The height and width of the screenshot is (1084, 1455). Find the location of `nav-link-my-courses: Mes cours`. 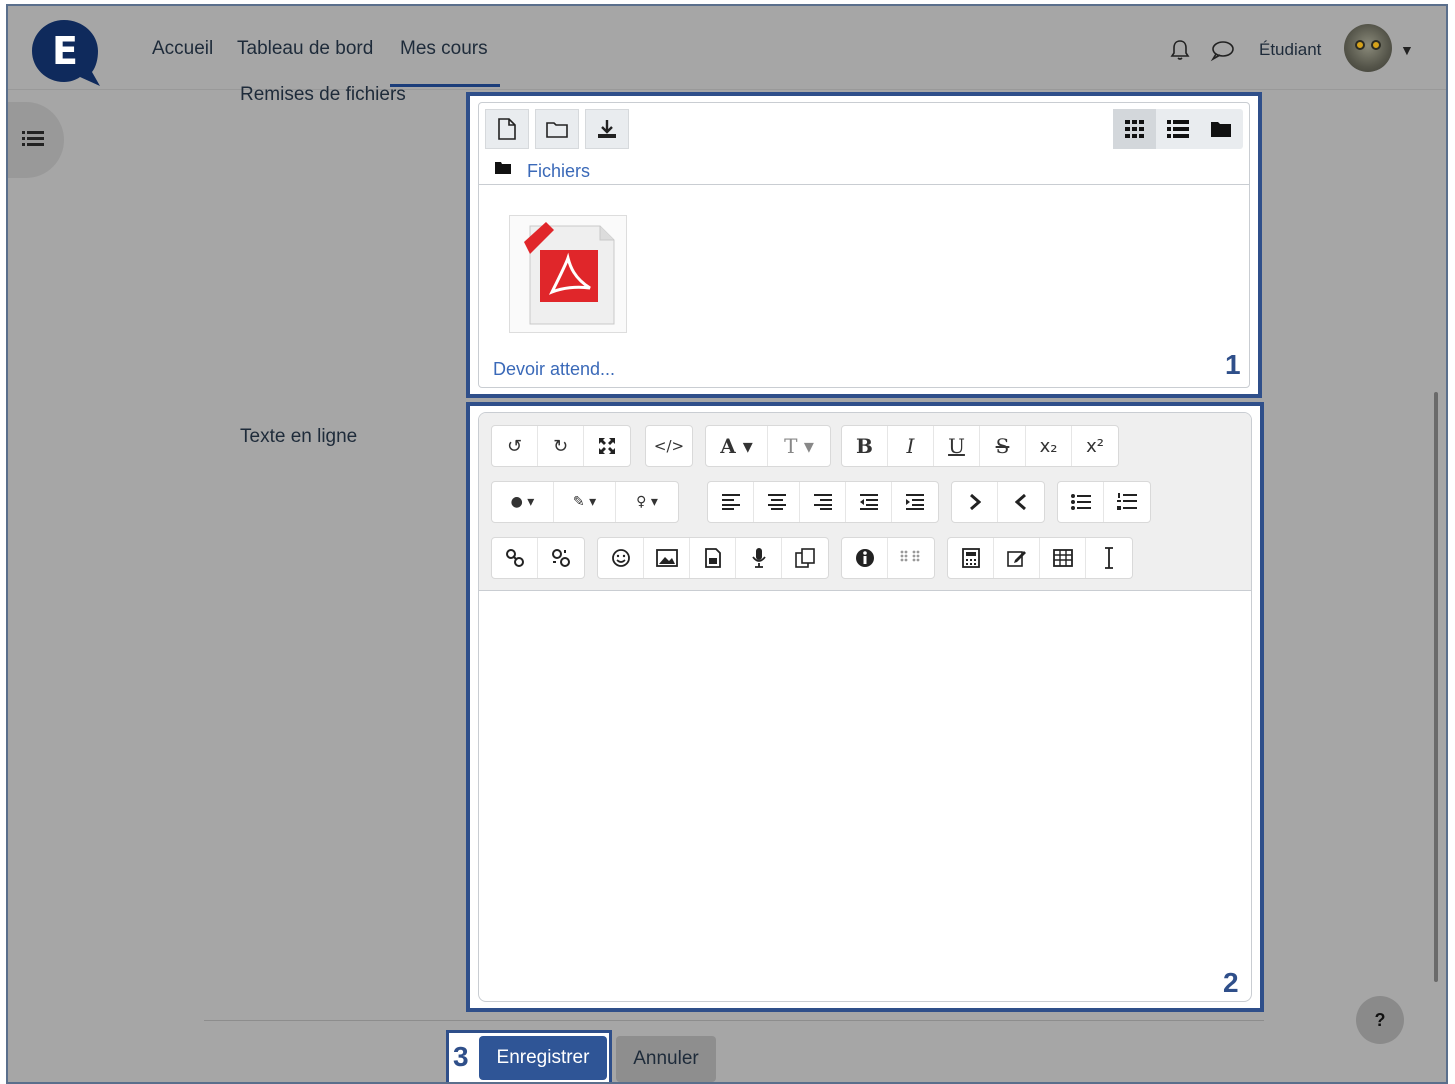

nav-link-my-courses: Mes cours is located at coordinates (444, 49).